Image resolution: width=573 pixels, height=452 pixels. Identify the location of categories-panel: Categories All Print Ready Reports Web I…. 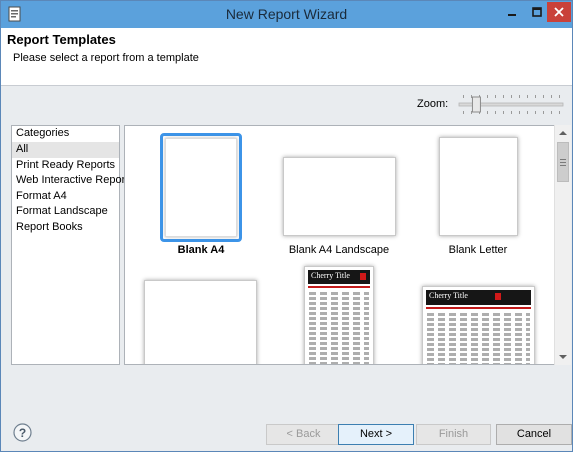
(72, 245).